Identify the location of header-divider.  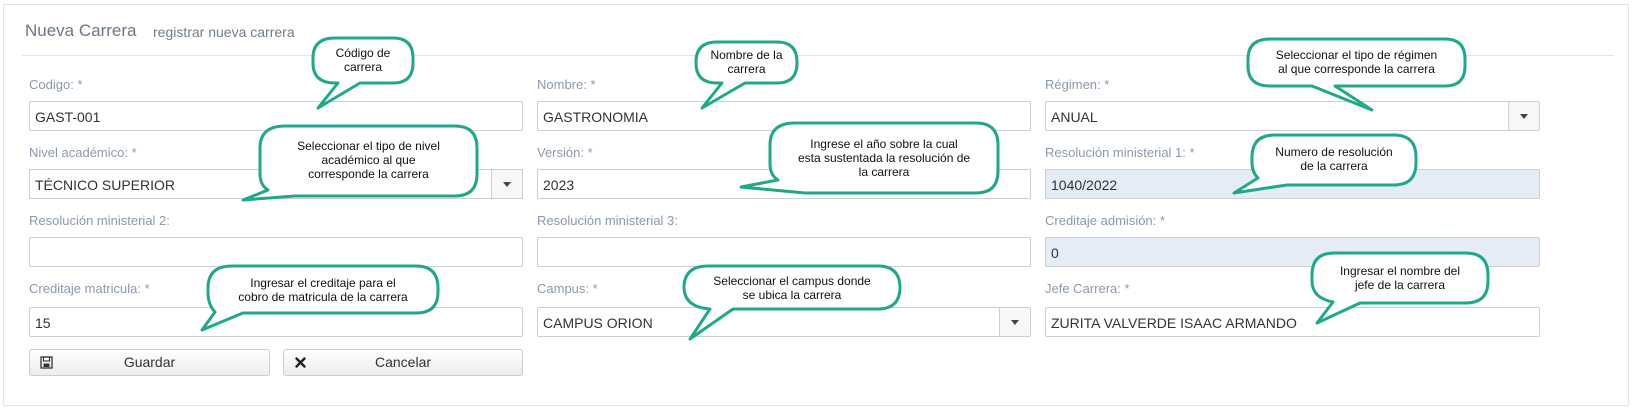
(818, 55).